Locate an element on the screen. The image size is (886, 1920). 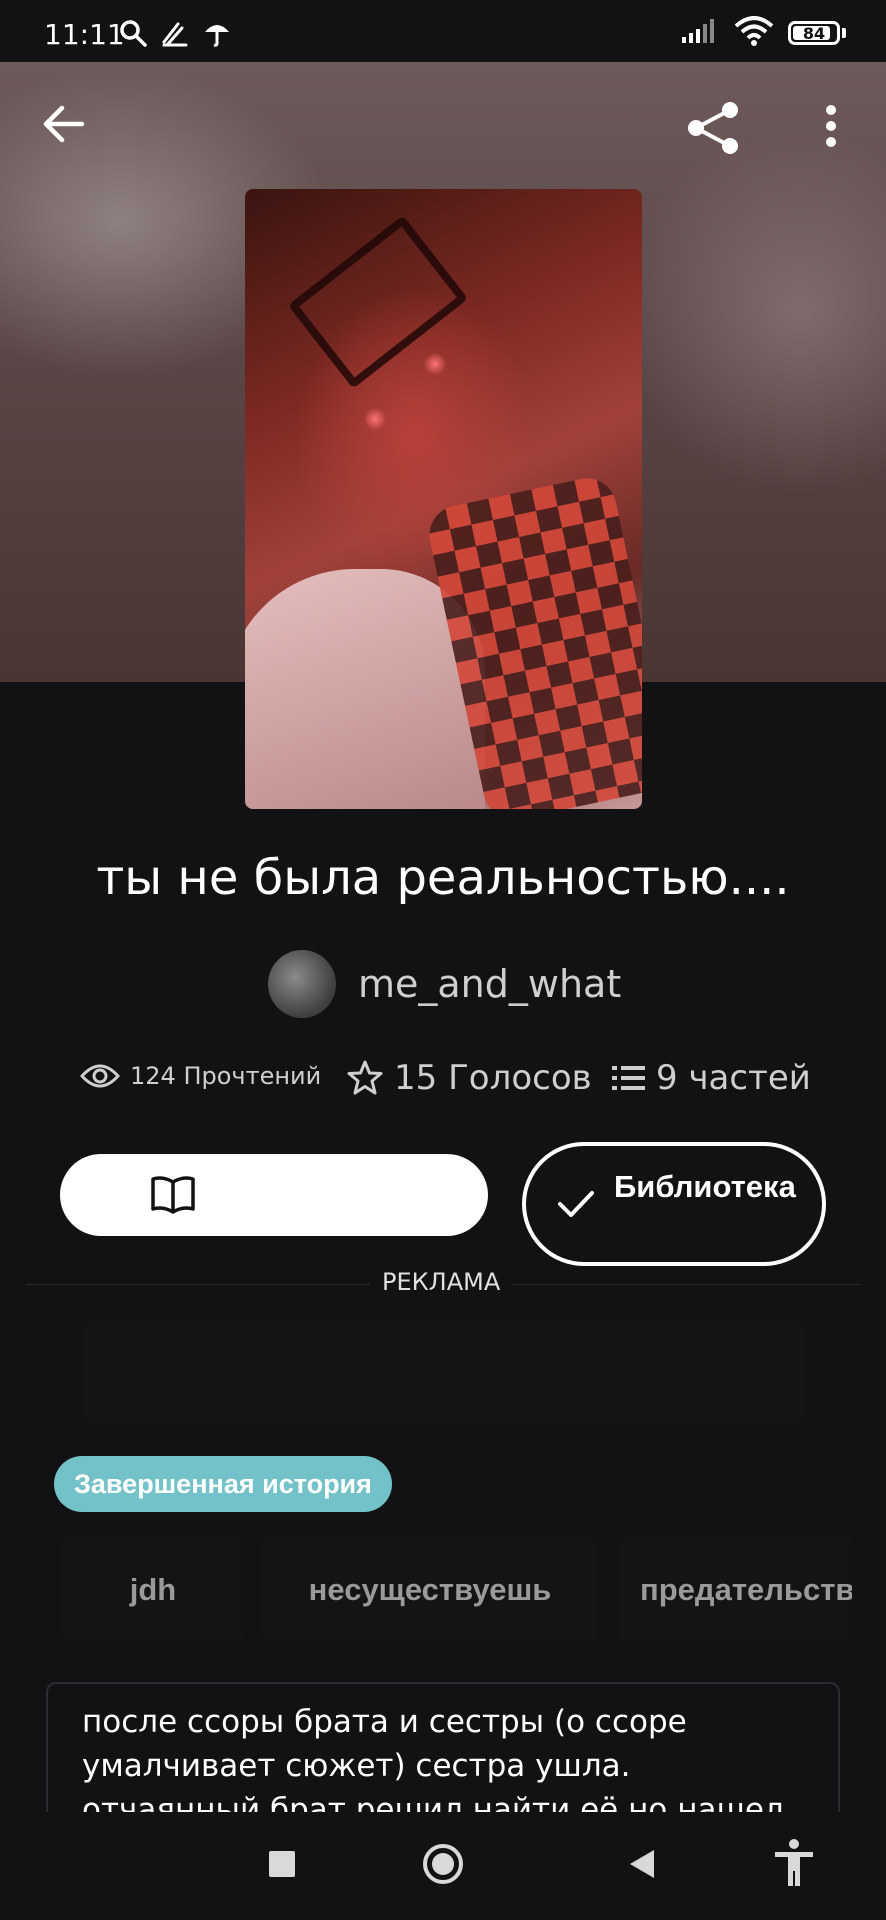
share-button is located at coordinates (714, 128).